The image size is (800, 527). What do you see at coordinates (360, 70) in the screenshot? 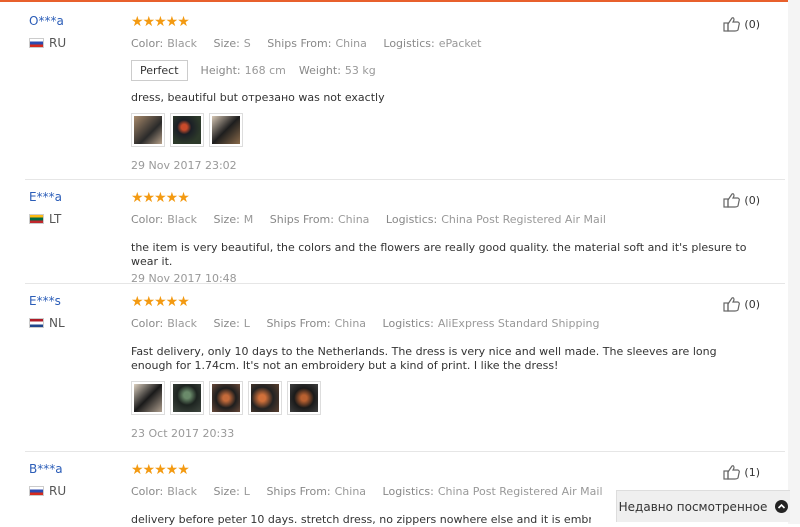
I see `weight-value: 53 kg` at bounding box center [360, 70].